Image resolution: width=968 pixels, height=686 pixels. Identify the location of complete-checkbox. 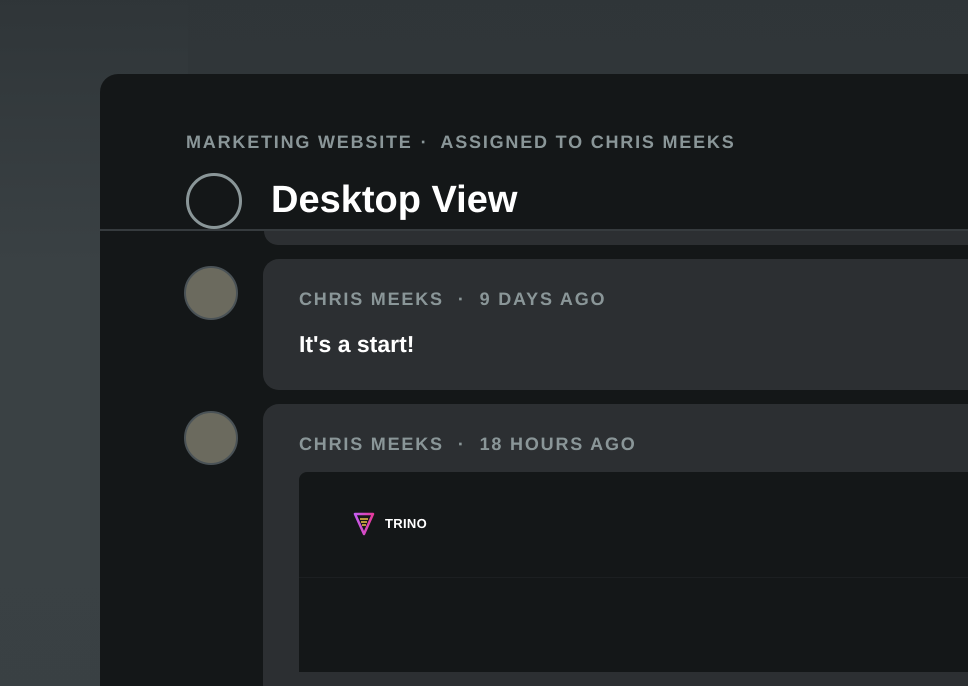
(214, 200).